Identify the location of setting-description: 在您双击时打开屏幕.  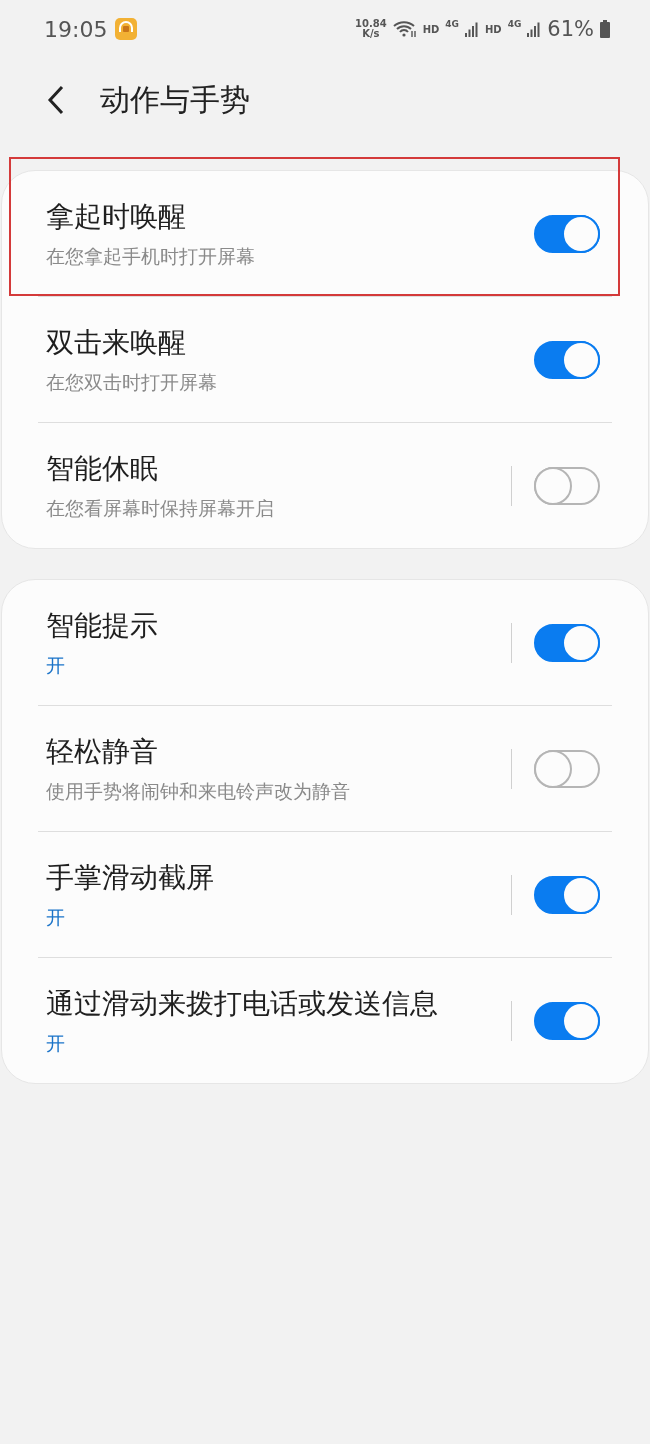
(132, 382).